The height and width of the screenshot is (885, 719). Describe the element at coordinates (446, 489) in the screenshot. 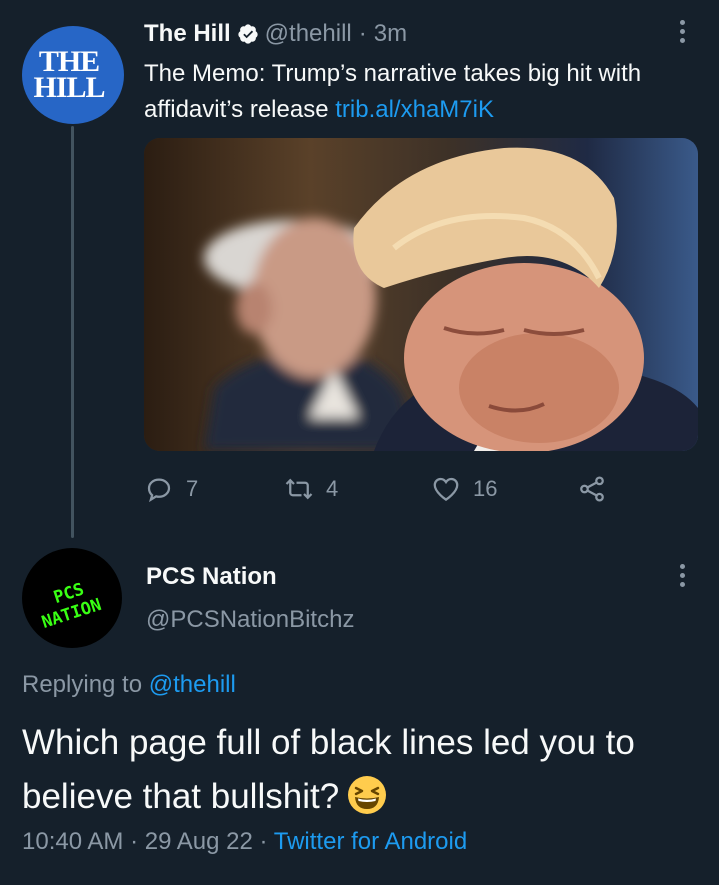

I see `heart-icon` at that location.